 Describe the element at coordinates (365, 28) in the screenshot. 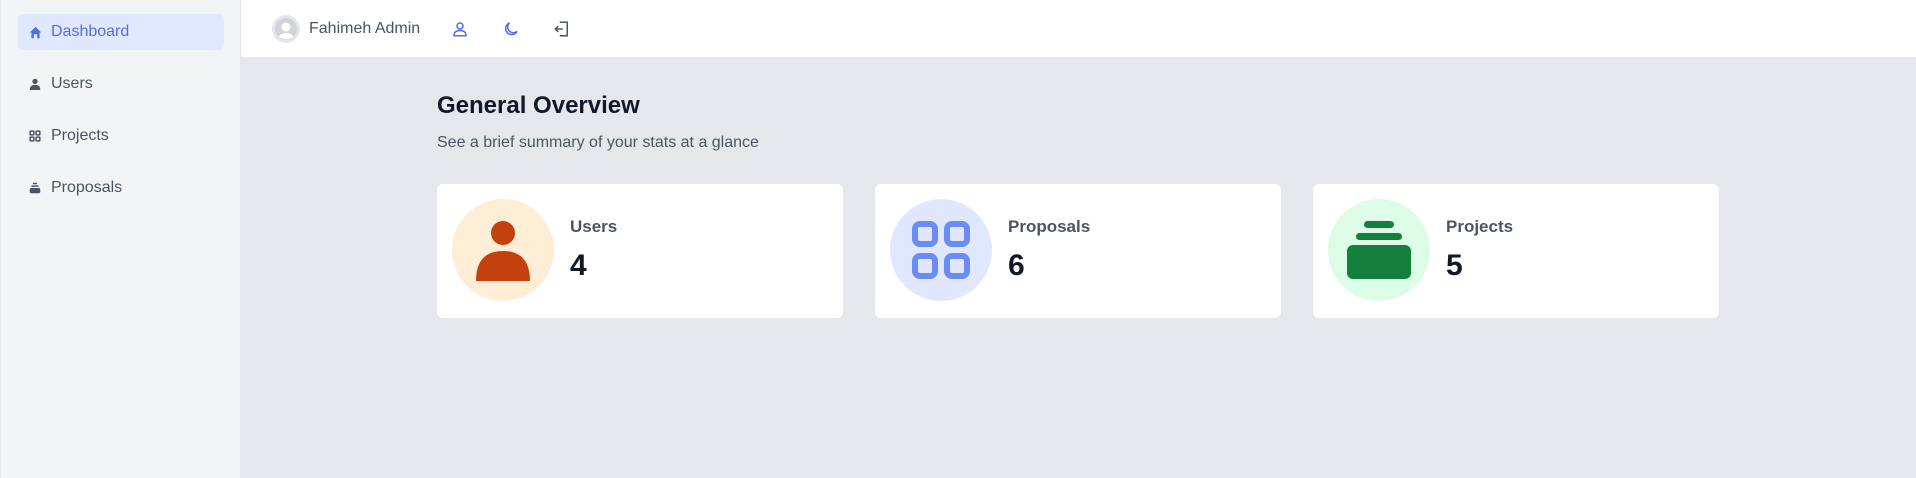

I see `username: Fahimeh Admin` at that location.